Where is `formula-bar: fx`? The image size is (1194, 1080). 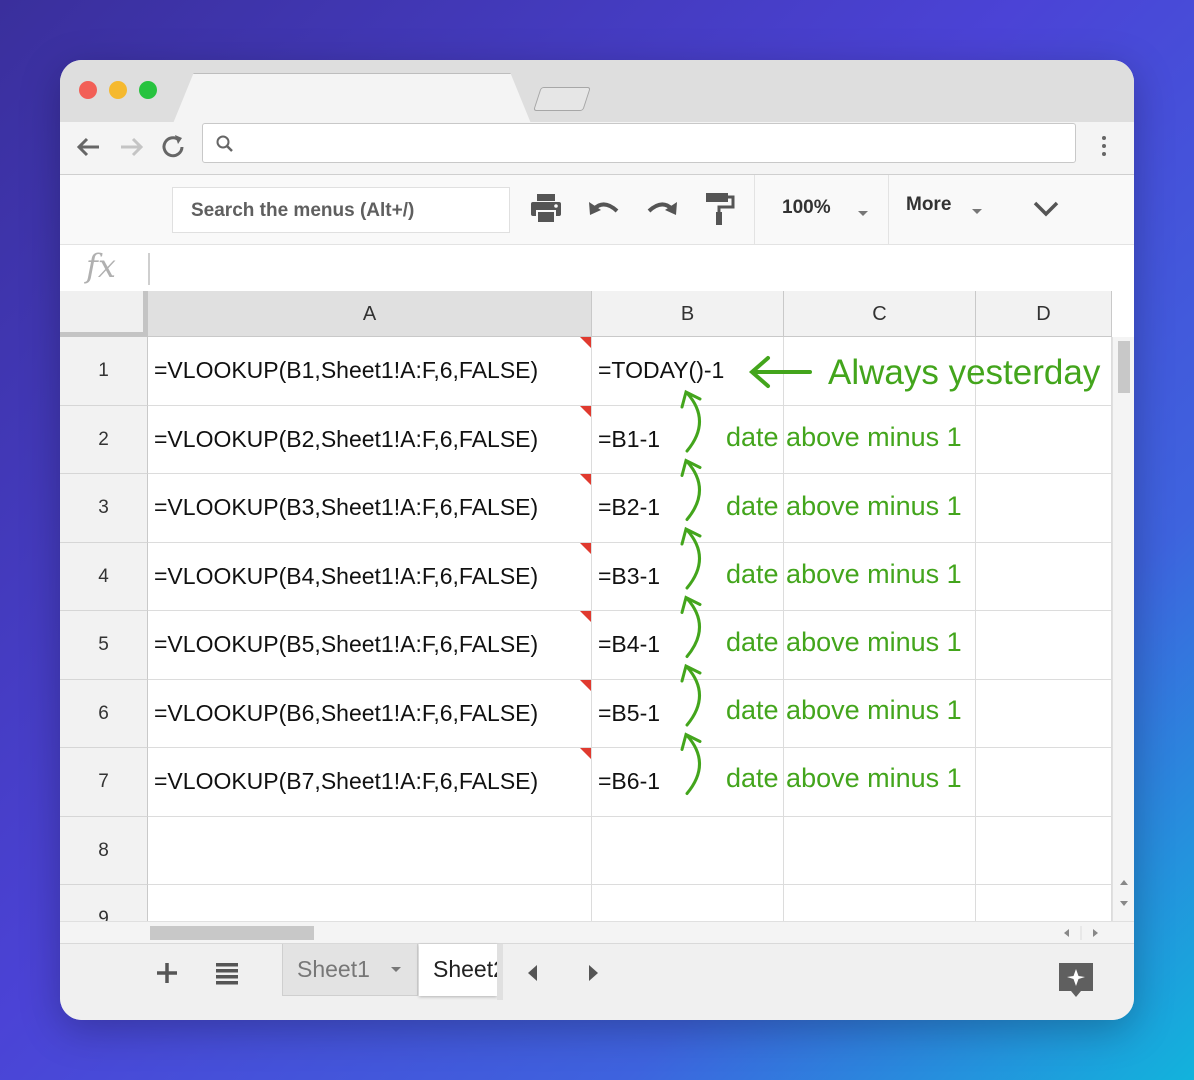 formula-bar: fx is located at coordinates (597, 268).